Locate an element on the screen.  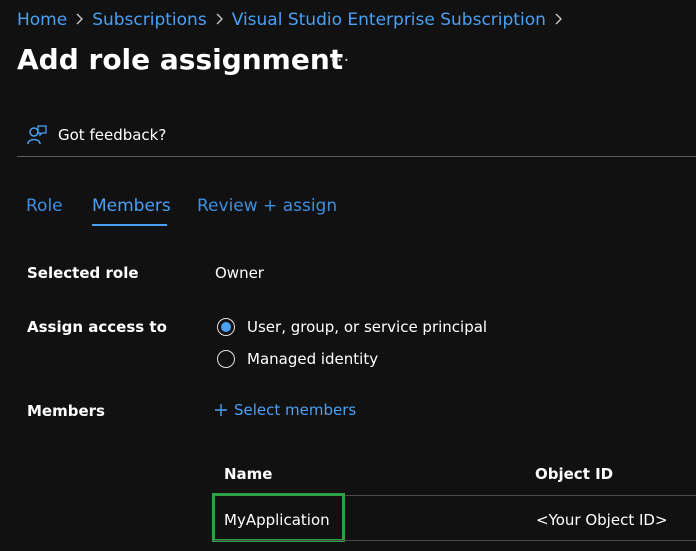
breadcrumb-subscriptions: Subscriptions is located at coordinates (149, 20).